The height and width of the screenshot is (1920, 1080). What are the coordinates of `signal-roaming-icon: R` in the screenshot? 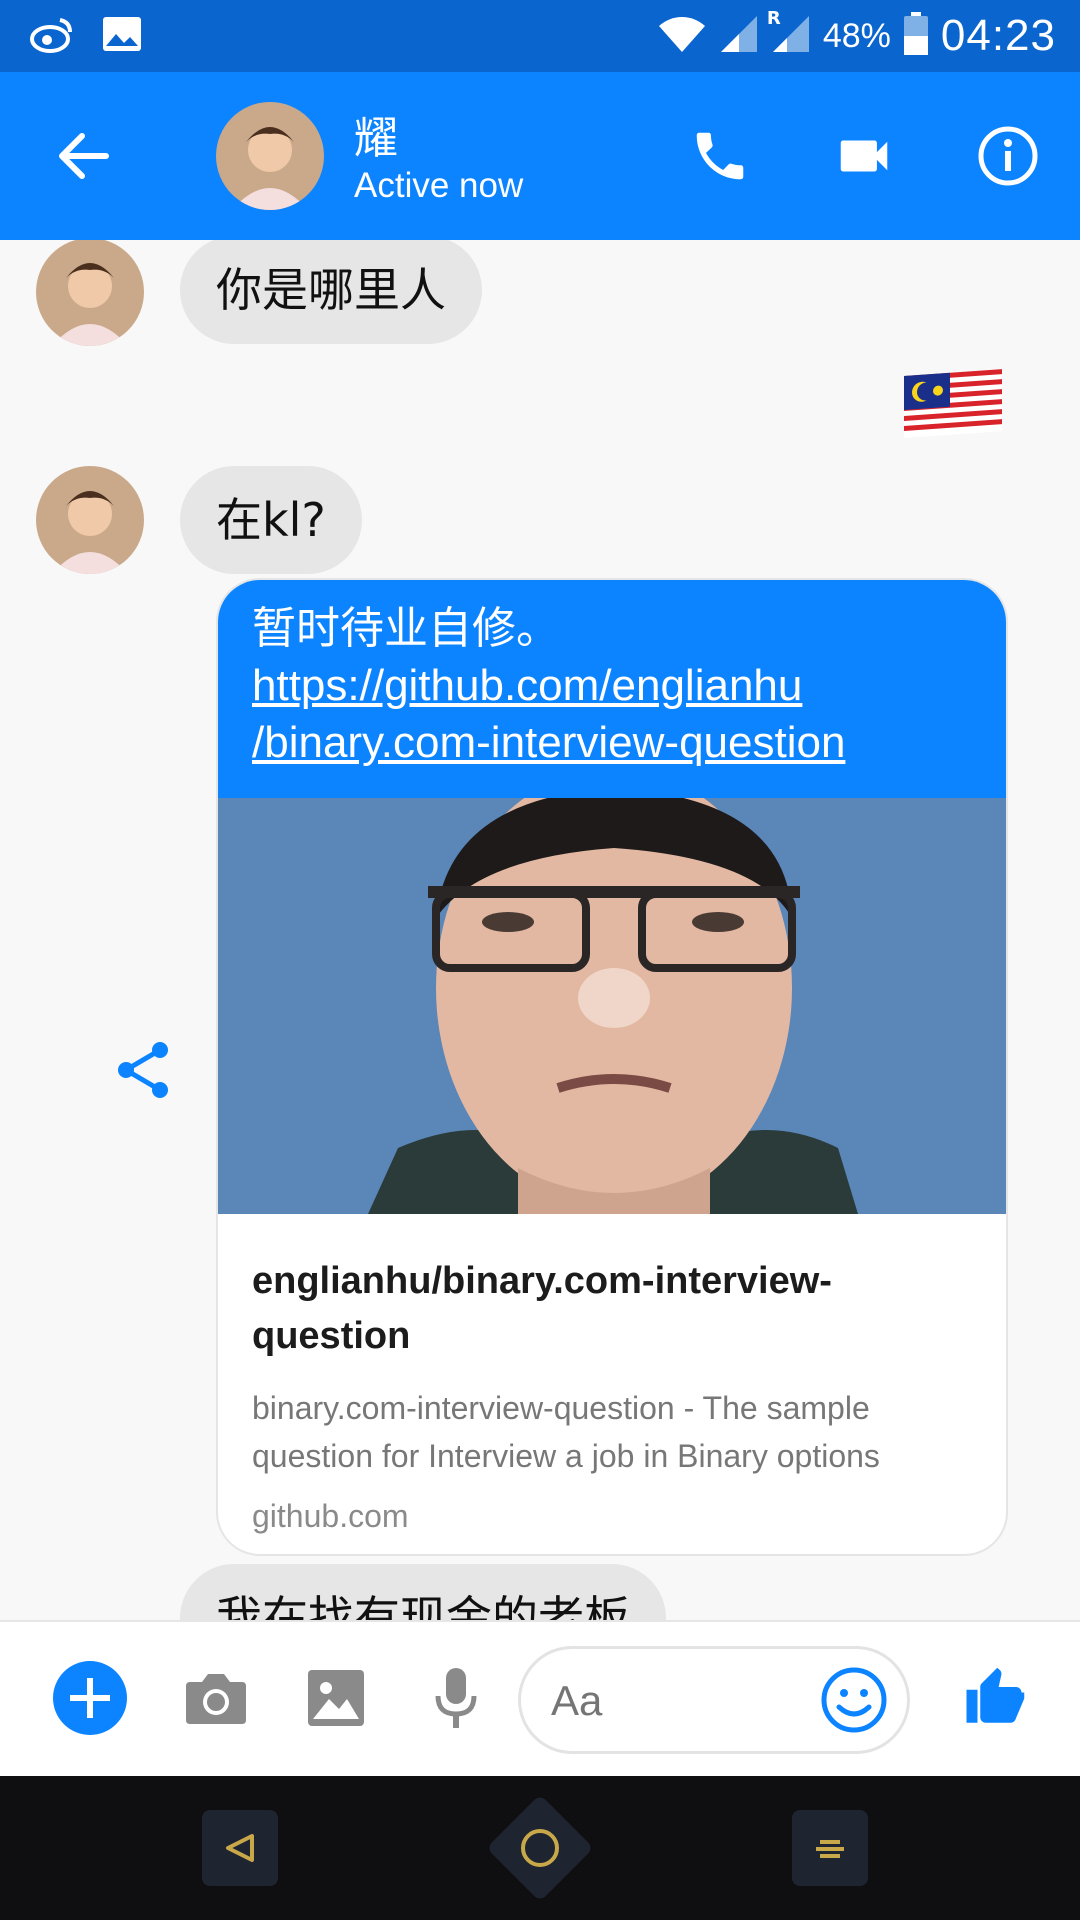 It's located at (789, 33).